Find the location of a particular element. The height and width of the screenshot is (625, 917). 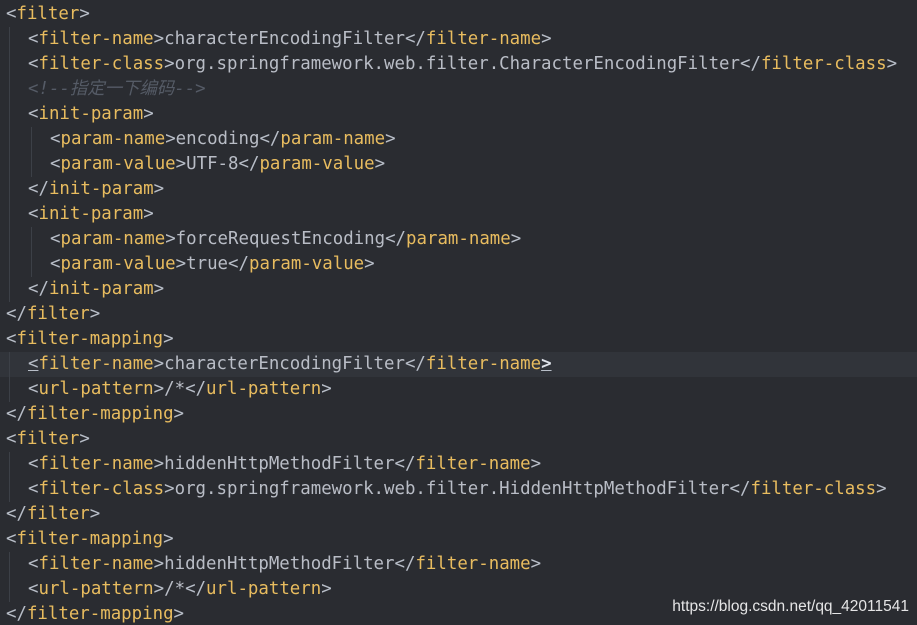

code-line: <param-value>UTF-8</param-value> is located at coordinates (458, 164).